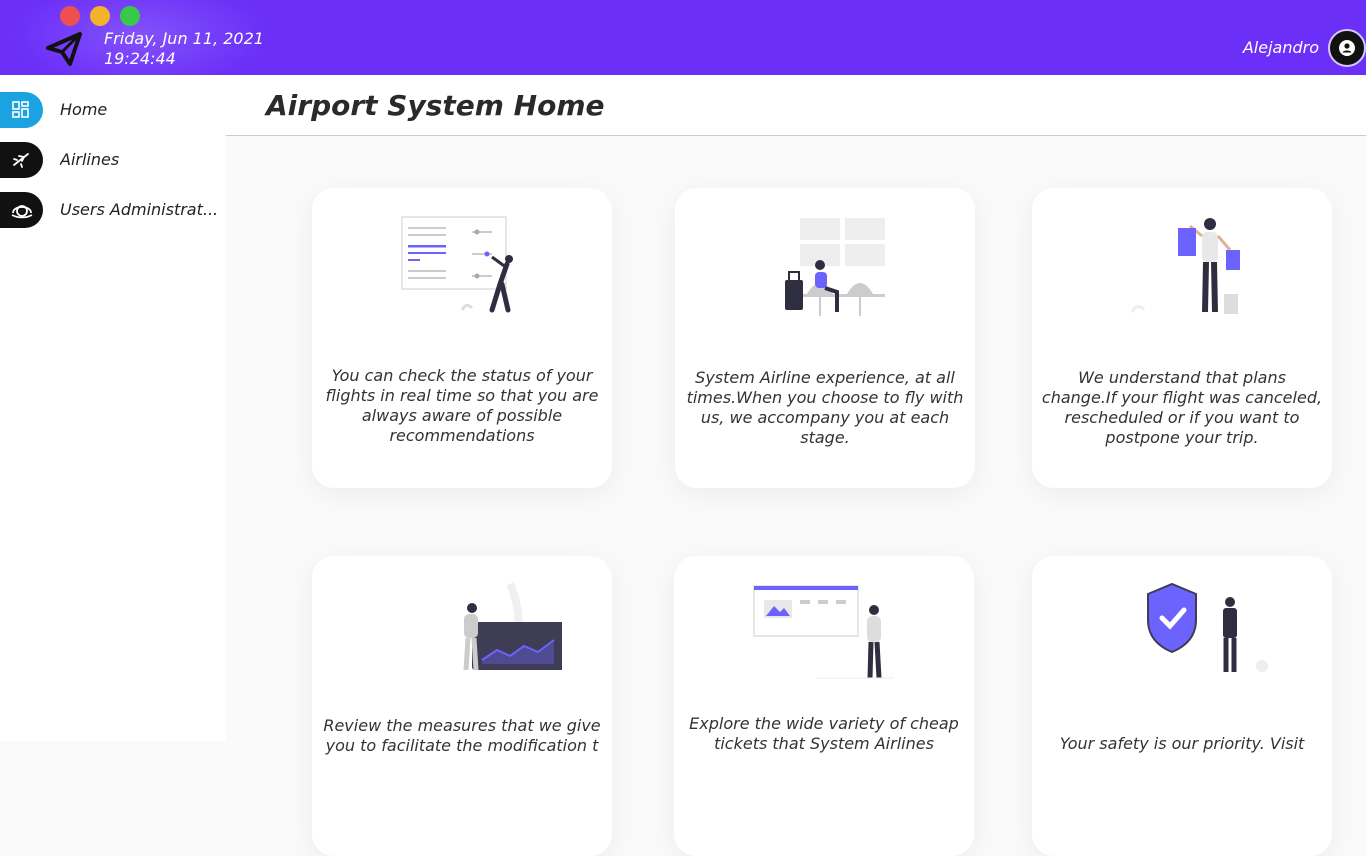 The image size is (1366, 856). Describe the element at coordinates (70, 16) in the screenshot. I see `close-window-button` at that location.